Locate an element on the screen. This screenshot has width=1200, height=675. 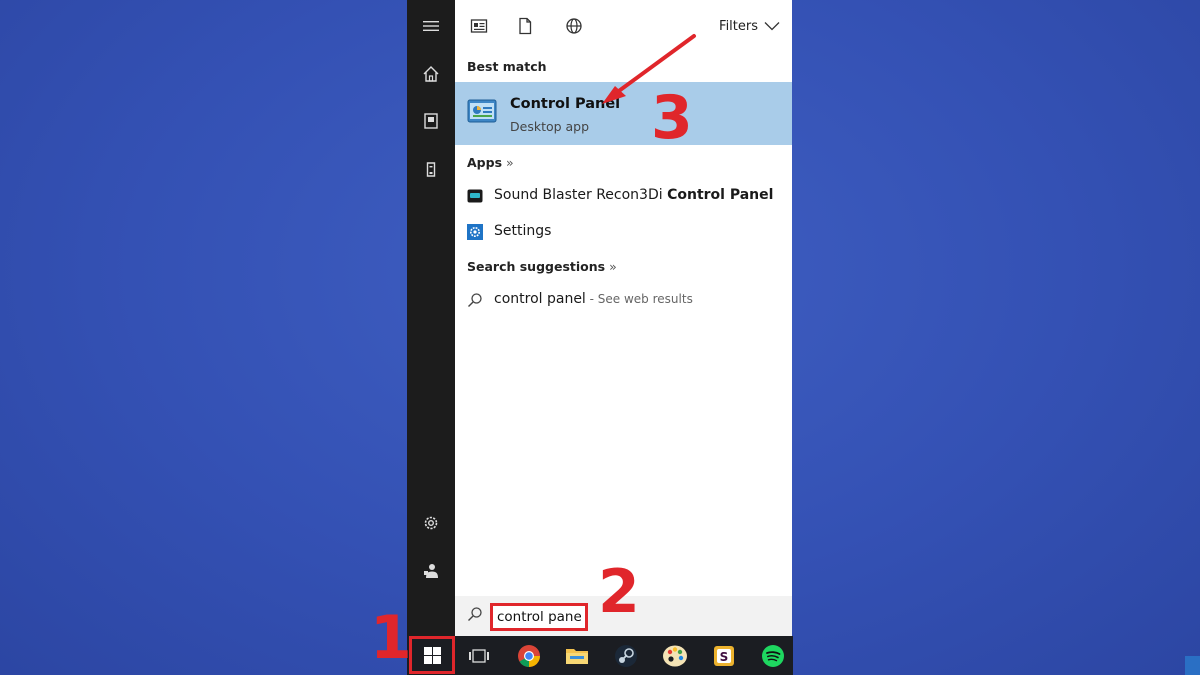
control-panel-icon is located at coordinates (482, 112).